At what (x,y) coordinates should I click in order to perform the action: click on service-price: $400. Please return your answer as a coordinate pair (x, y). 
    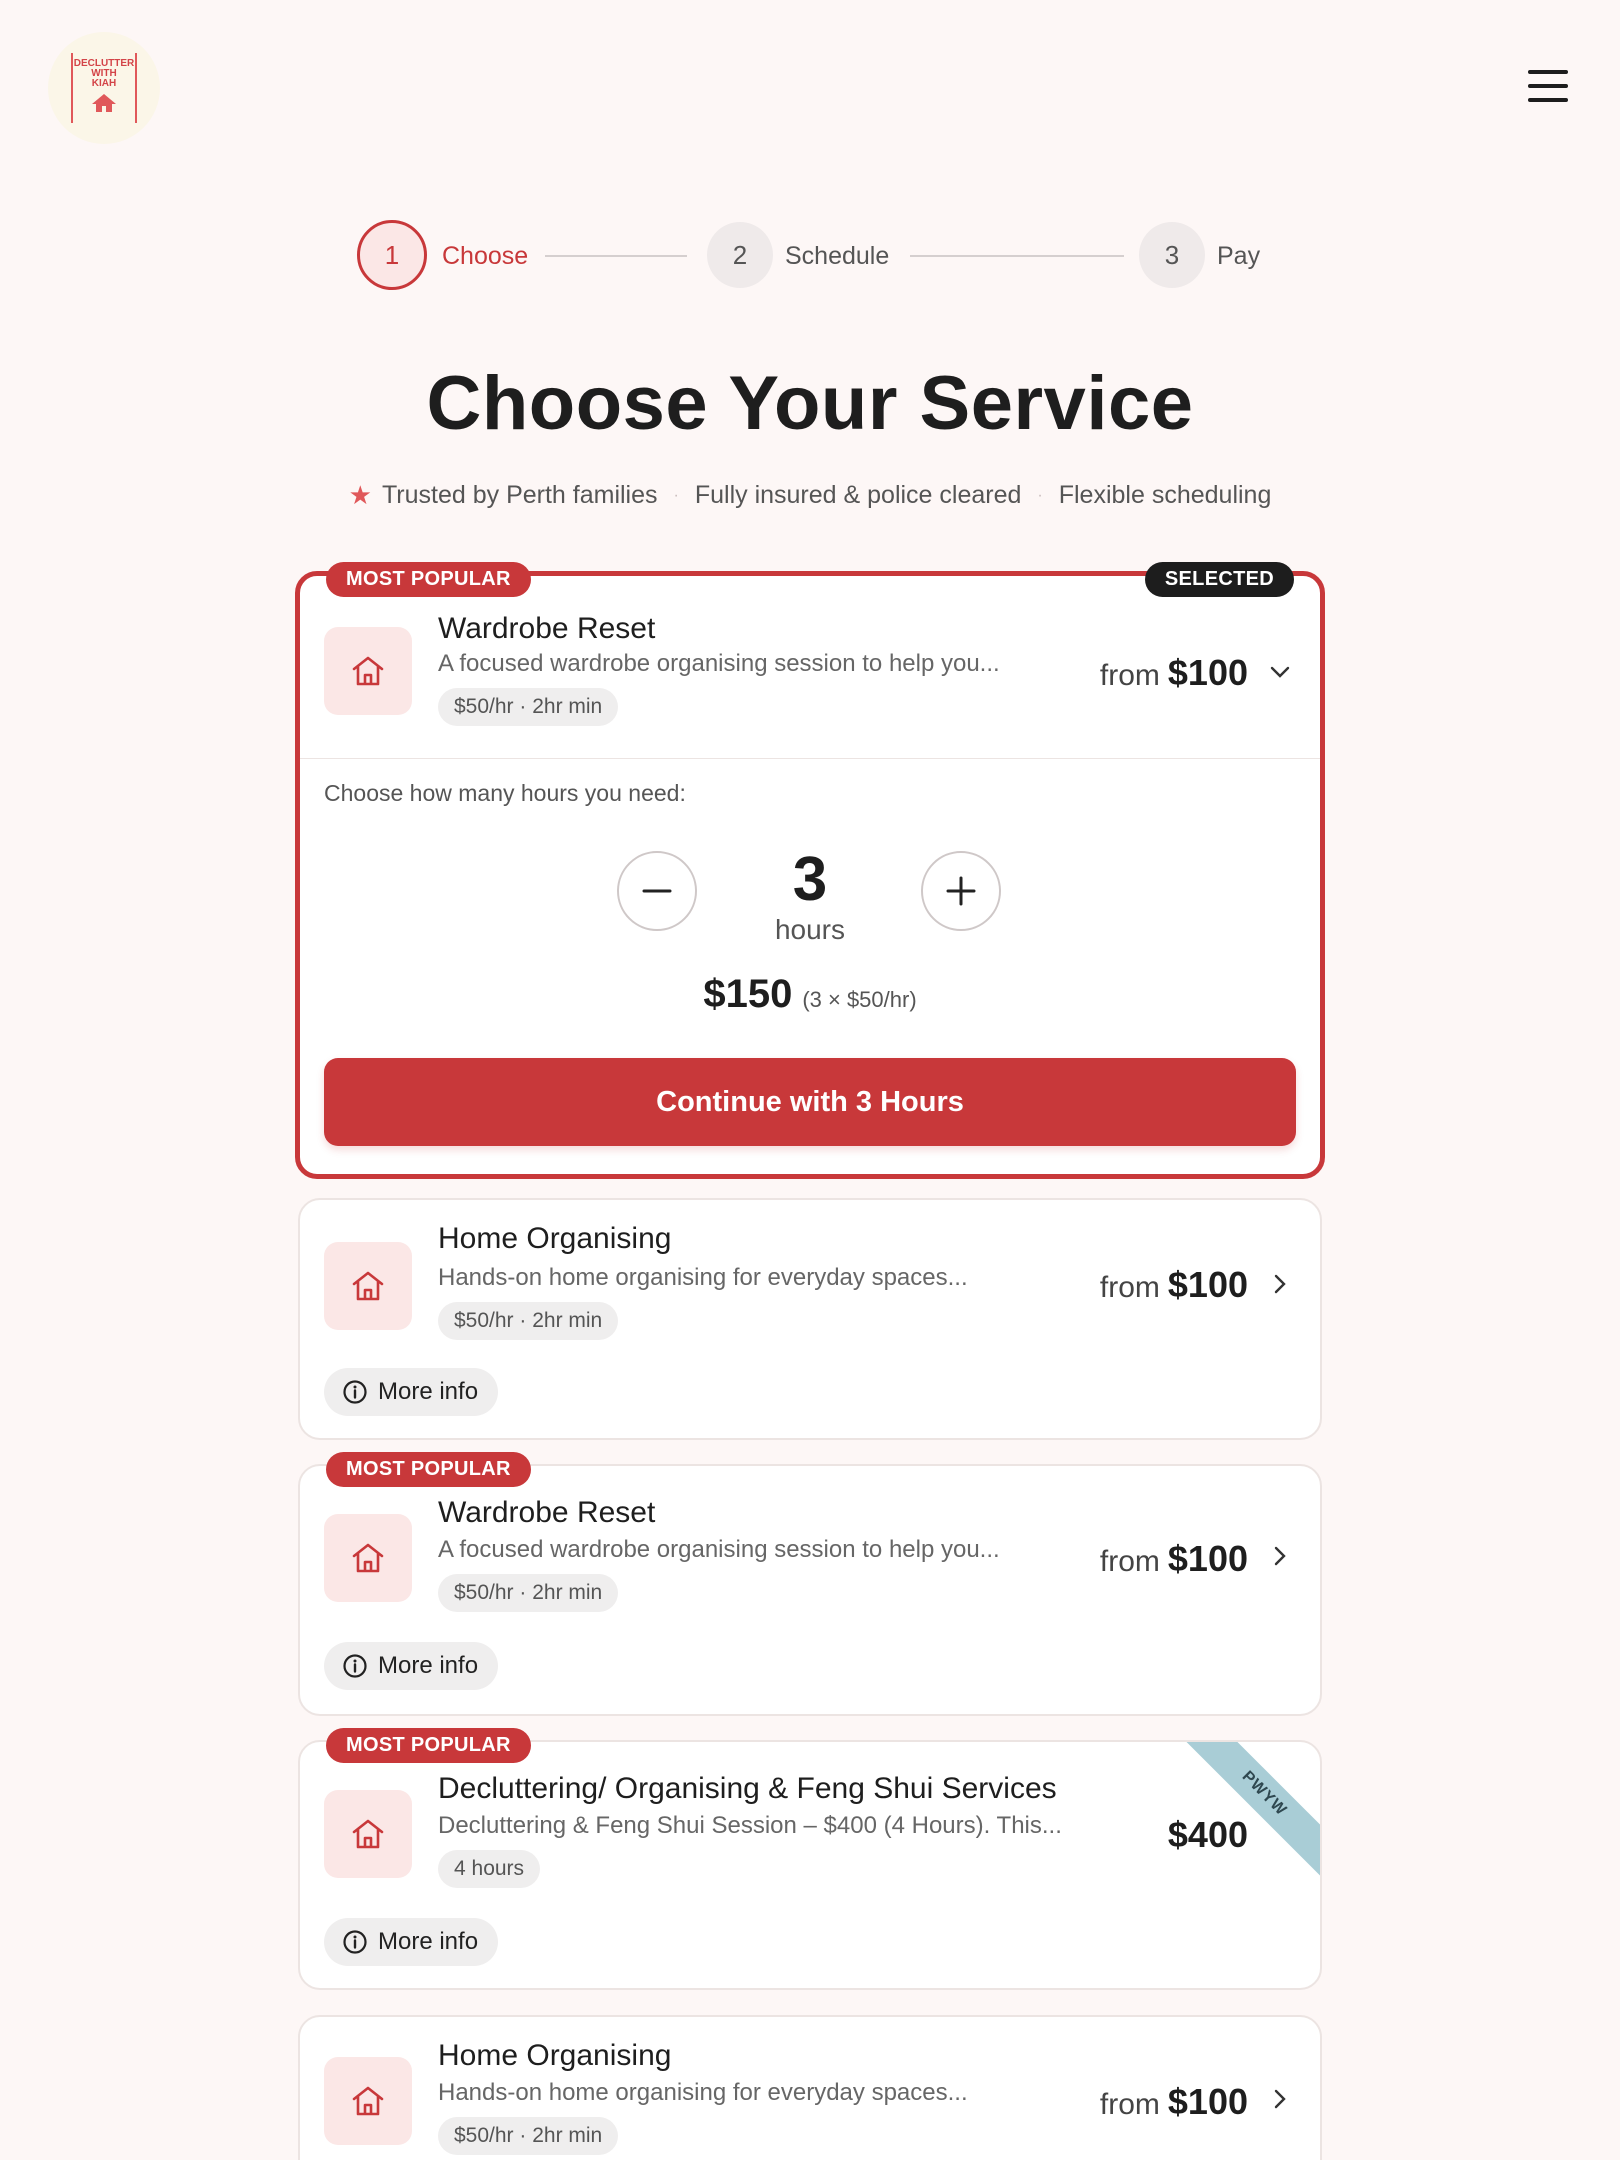
    Looking at the image, I should click on (1204, 1835).